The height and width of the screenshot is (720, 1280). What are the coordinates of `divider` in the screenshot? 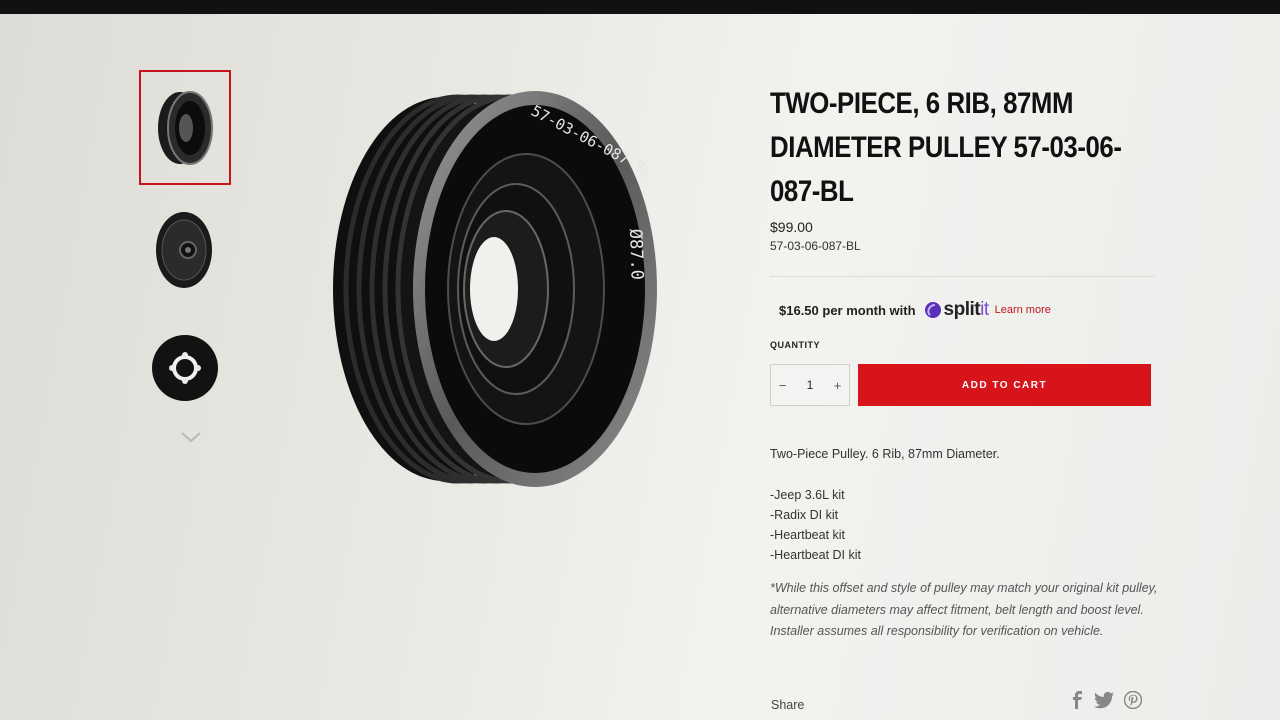 It's located at (962, 276).